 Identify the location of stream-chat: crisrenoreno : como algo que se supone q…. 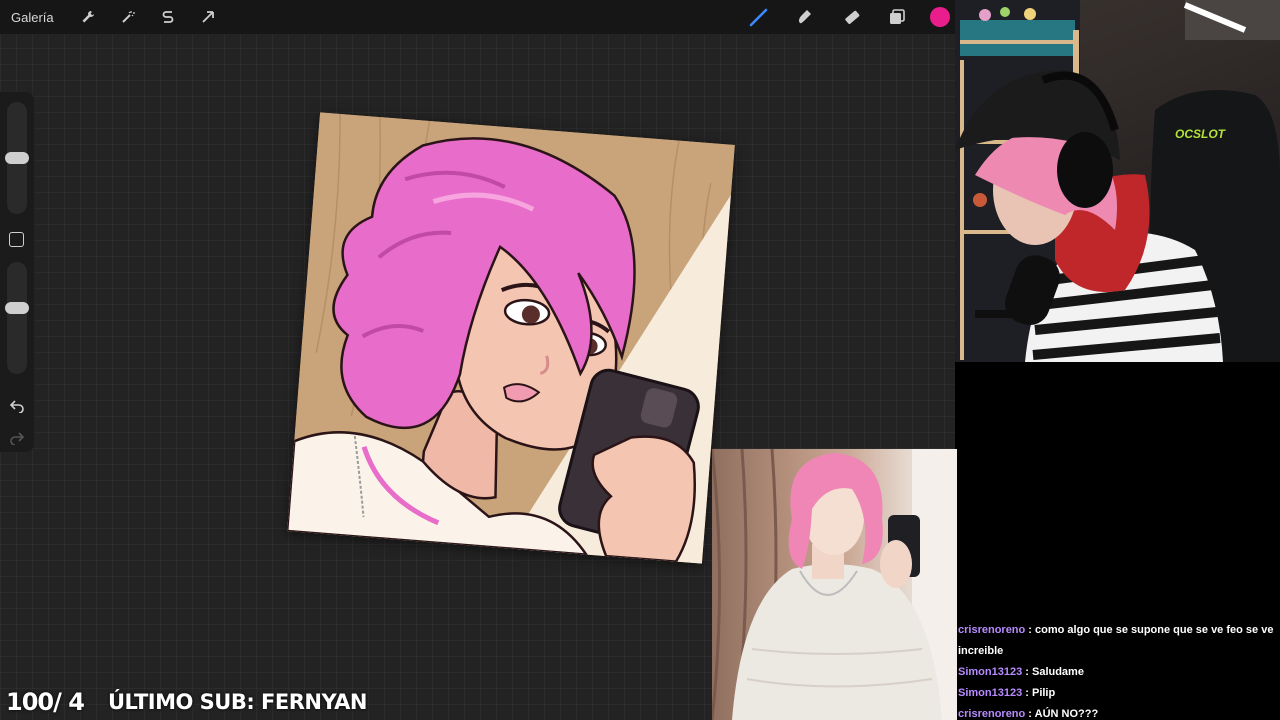
(1117, 670).